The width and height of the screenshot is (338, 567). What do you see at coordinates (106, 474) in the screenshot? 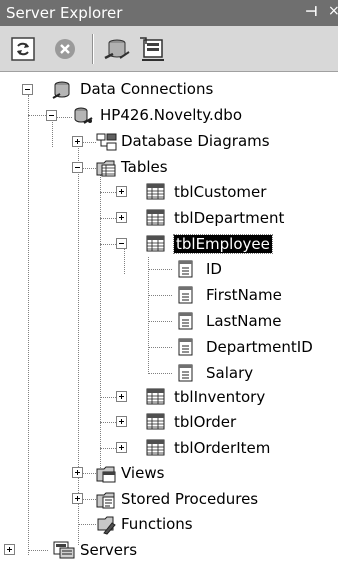
I see `views-folder-icon` at bounding box center [106, 474].